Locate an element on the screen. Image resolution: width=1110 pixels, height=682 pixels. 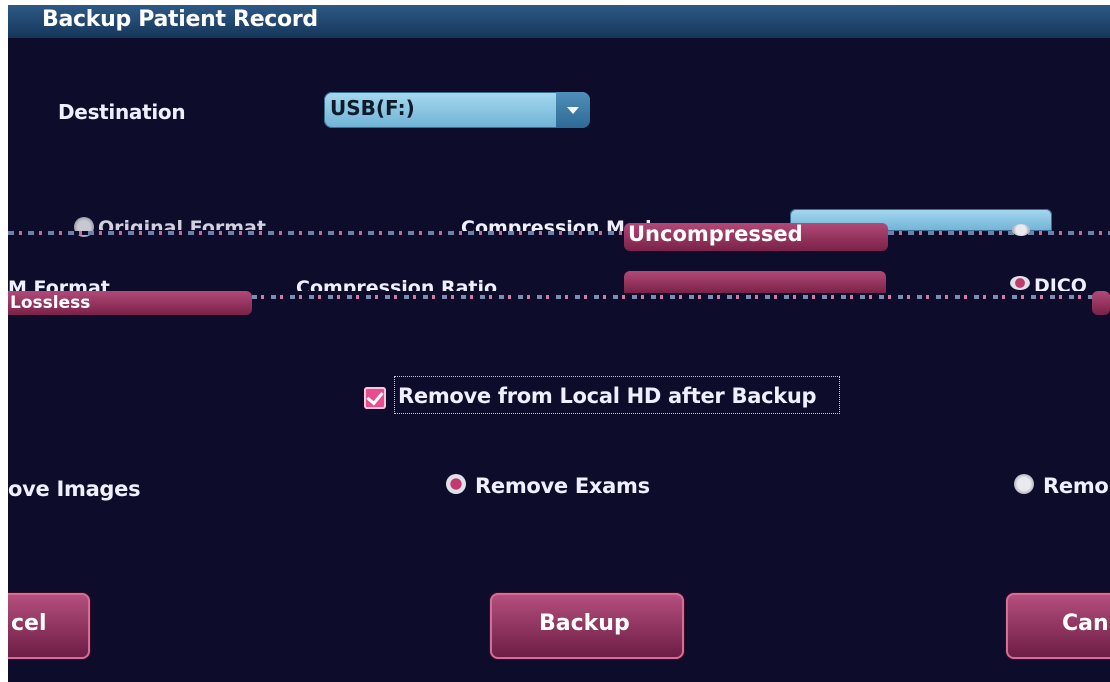
backup-button-label: Backup is located at coordinates (584, 623).